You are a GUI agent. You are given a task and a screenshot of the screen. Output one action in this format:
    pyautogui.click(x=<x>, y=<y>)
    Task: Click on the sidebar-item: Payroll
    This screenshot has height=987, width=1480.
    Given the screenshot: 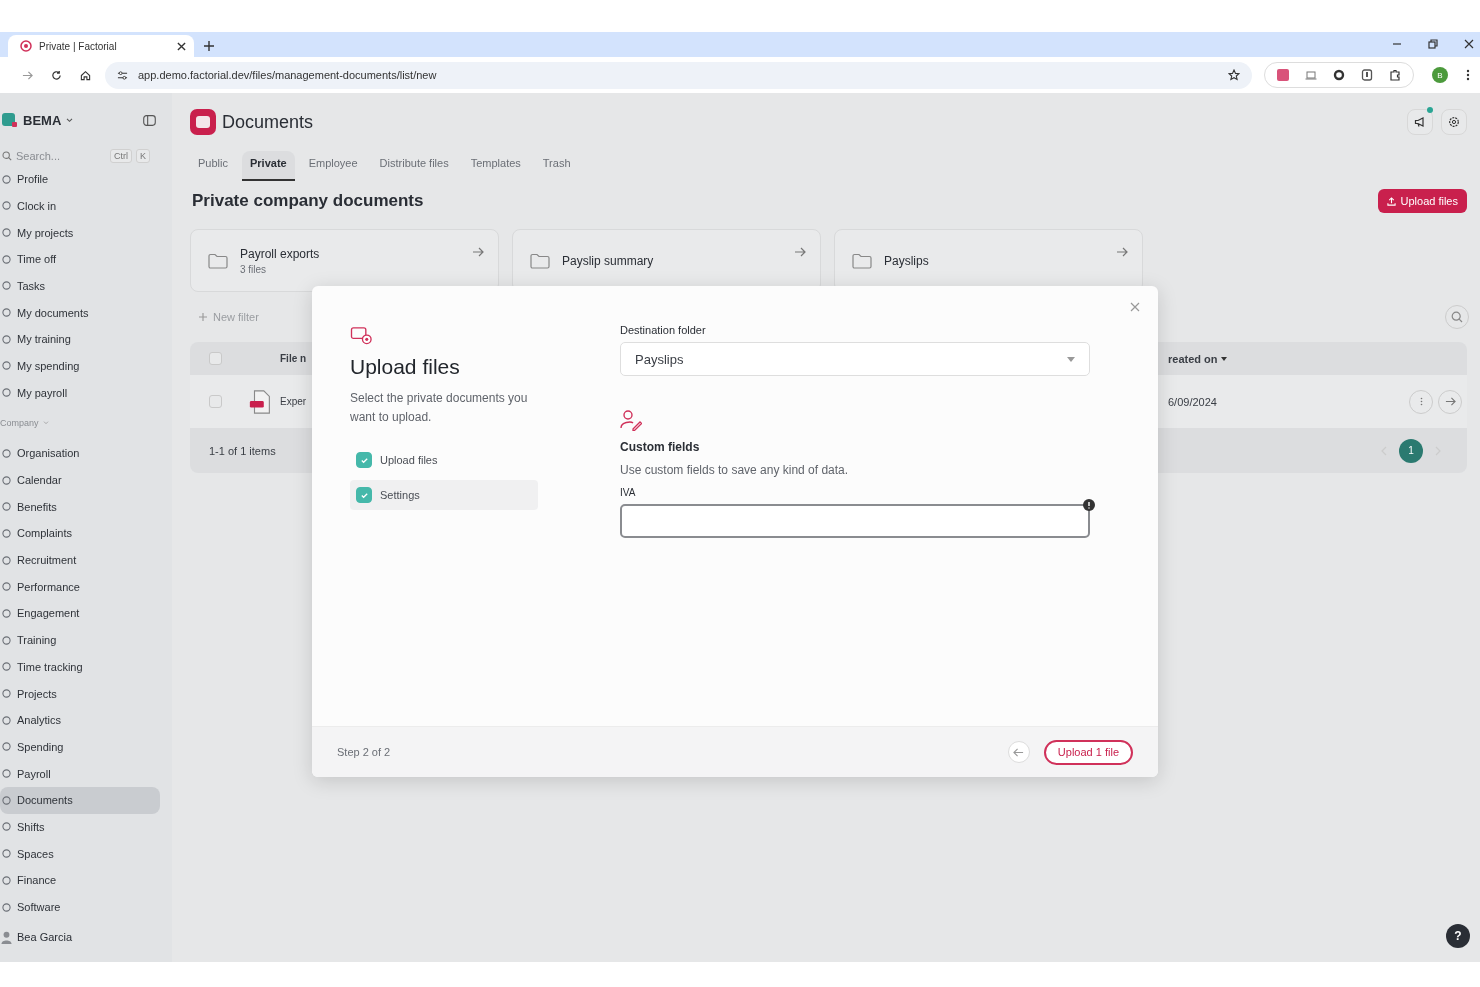 What is the action you would take?
    pyautogui.click(x=80, y=773)
    